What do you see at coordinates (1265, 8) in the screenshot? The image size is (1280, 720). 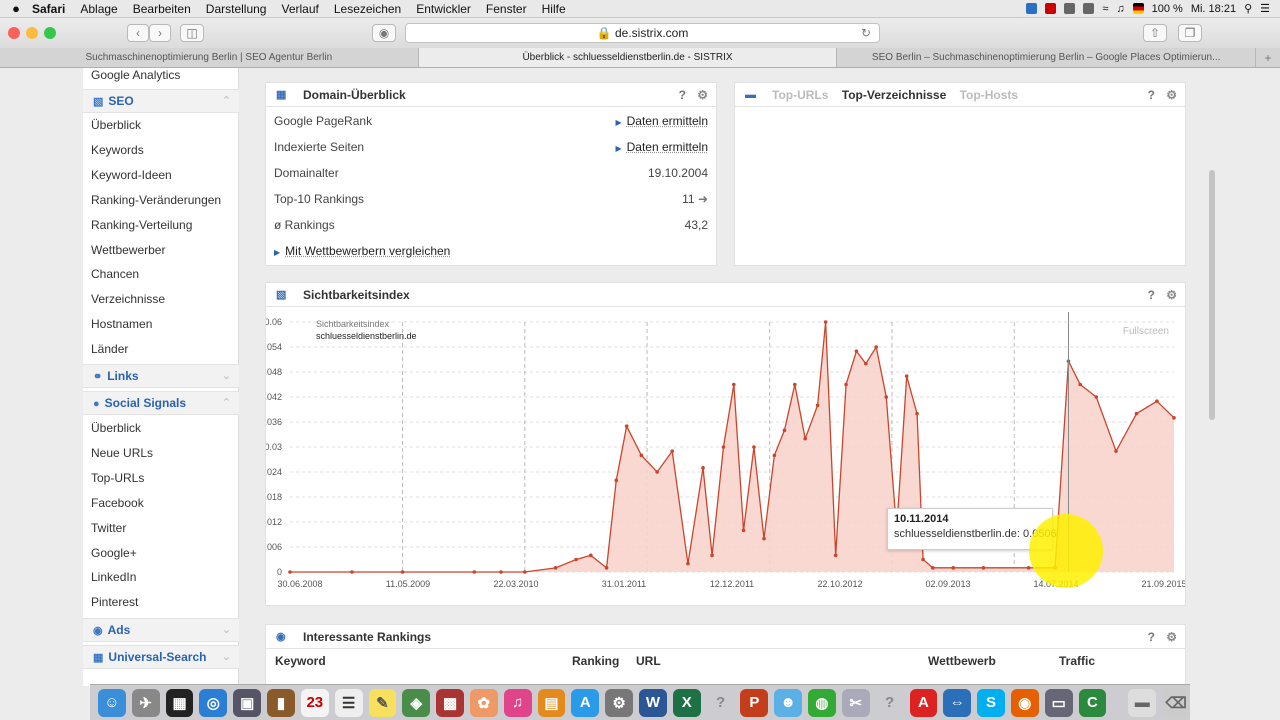 I see `notification-icon: ☰` at bounding box center [1265, 8].